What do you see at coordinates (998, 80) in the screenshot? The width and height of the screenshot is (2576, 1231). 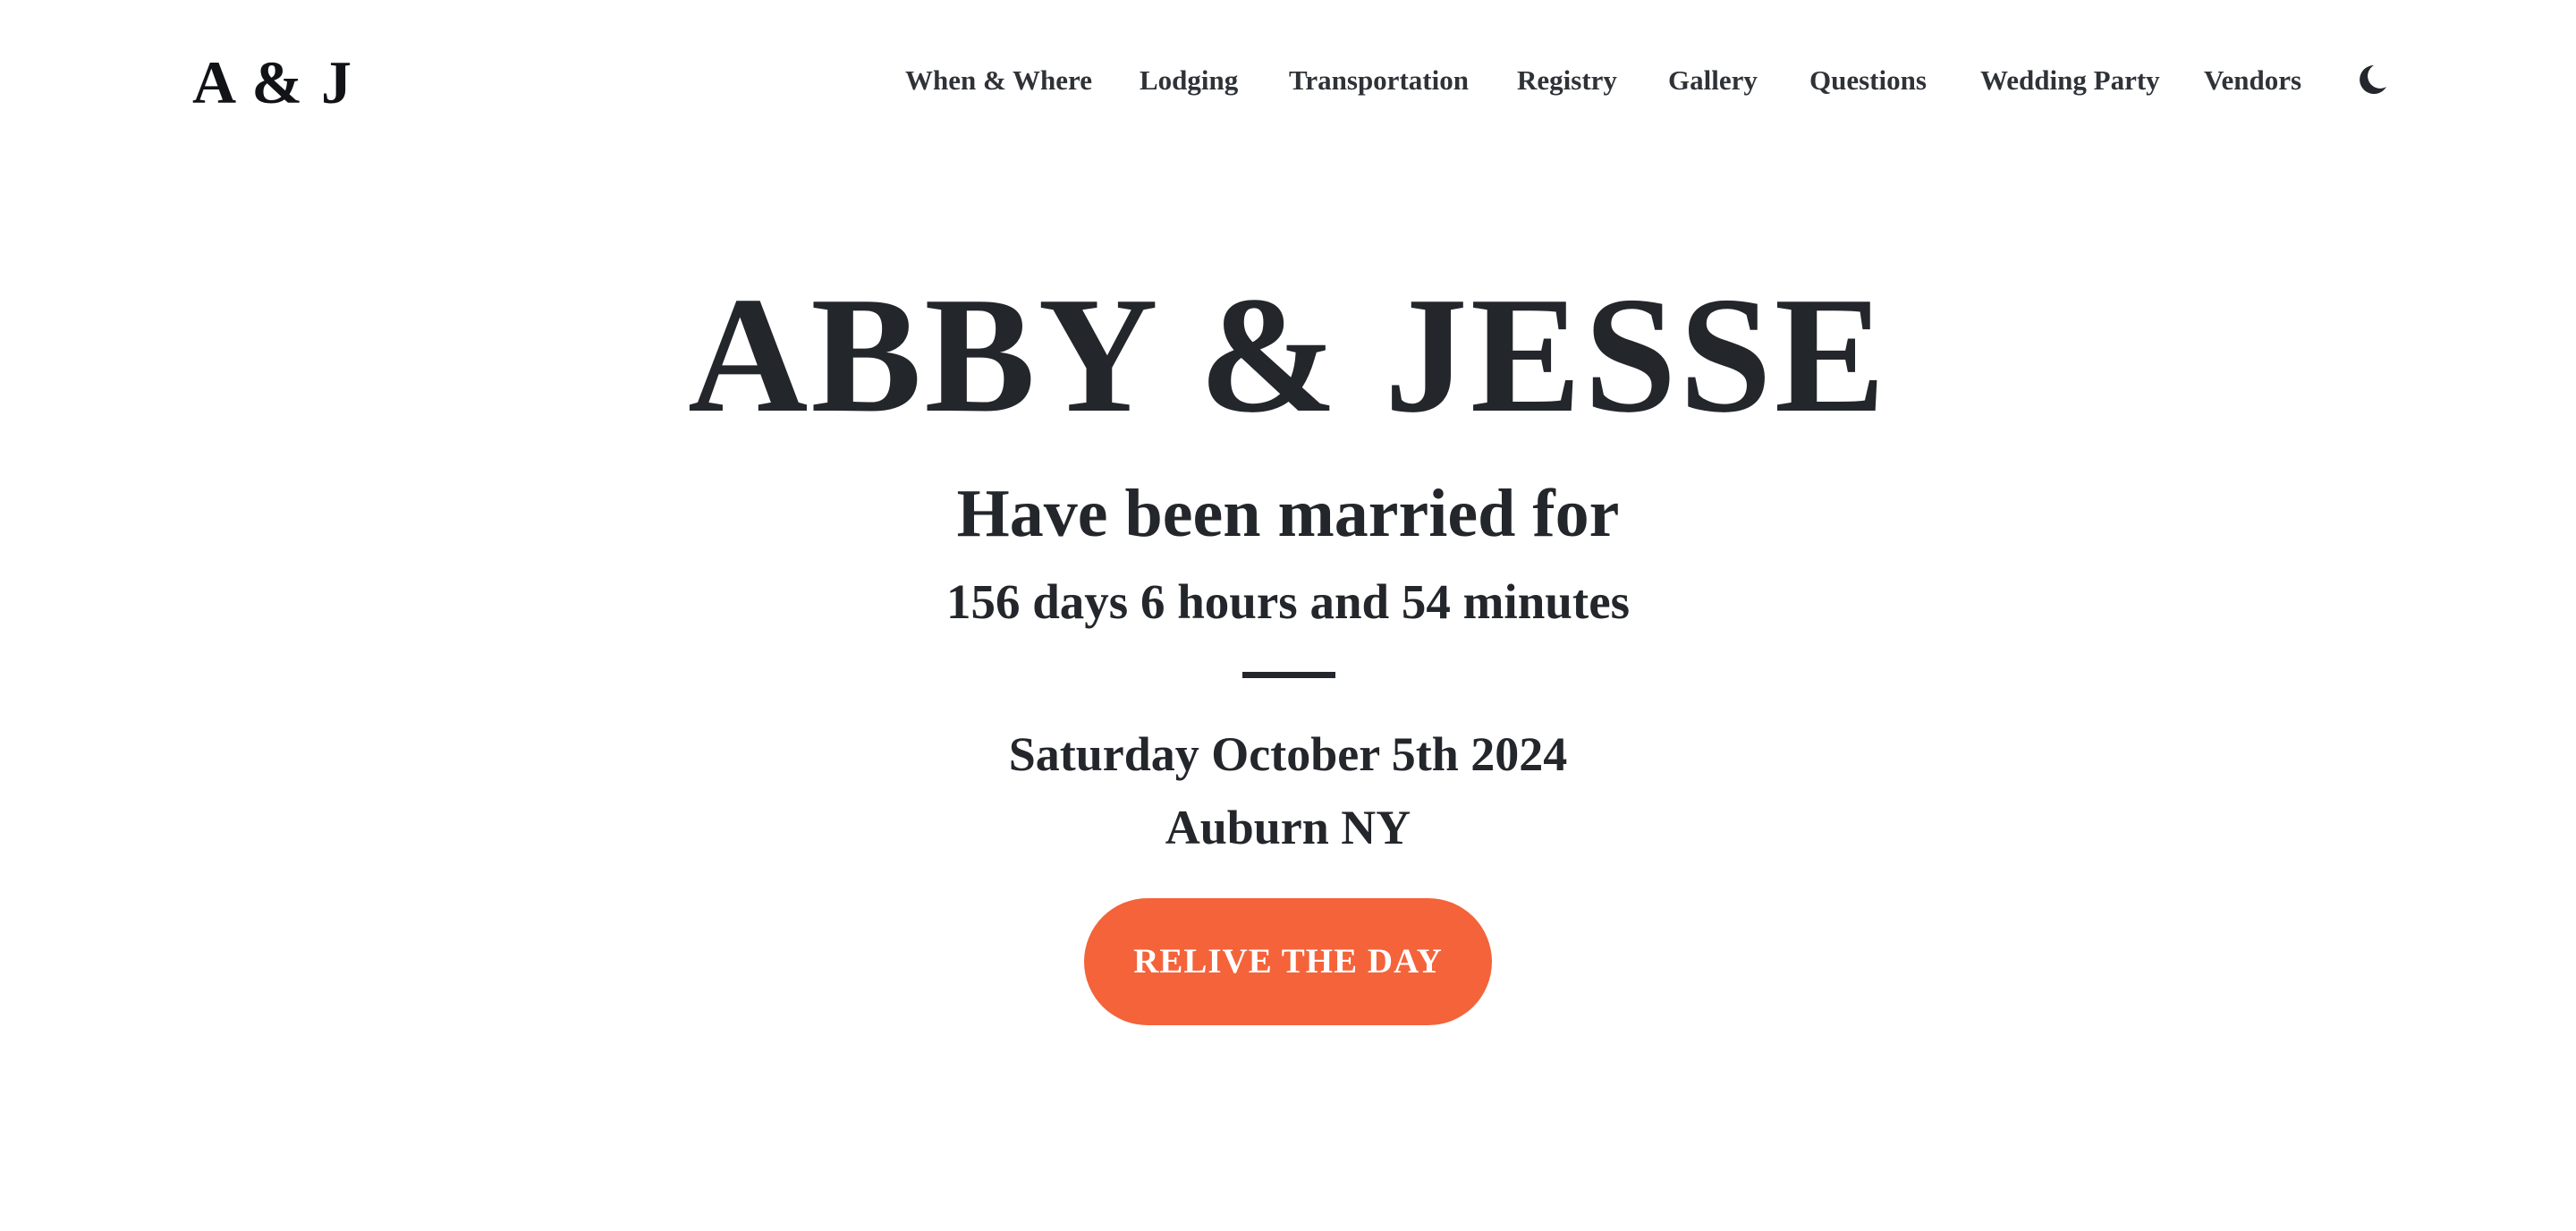 I see `nav-link-when-where: When & Where` at bounding box center [998, 80].